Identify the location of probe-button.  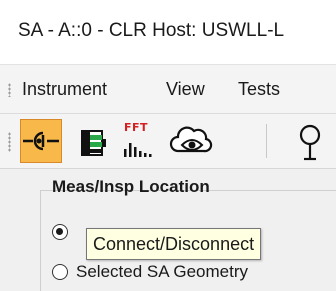
(311, 141).